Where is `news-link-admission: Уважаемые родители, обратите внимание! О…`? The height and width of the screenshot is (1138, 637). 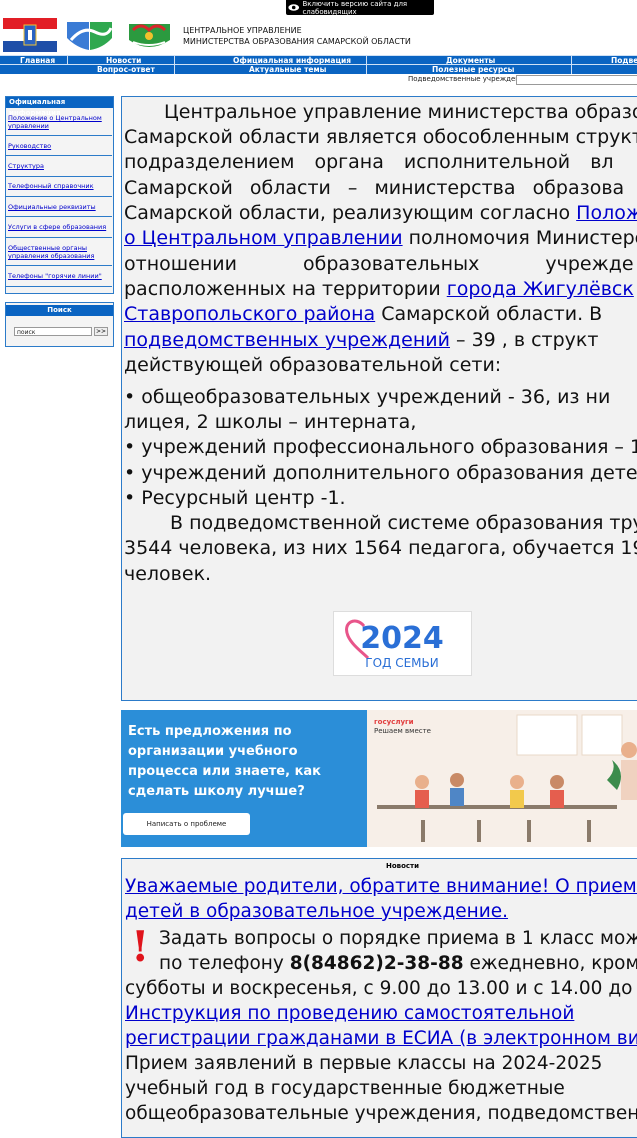
news-link-admission: Уважаемые родители, обратите внимание! О… is located at coordinates (381, 886).